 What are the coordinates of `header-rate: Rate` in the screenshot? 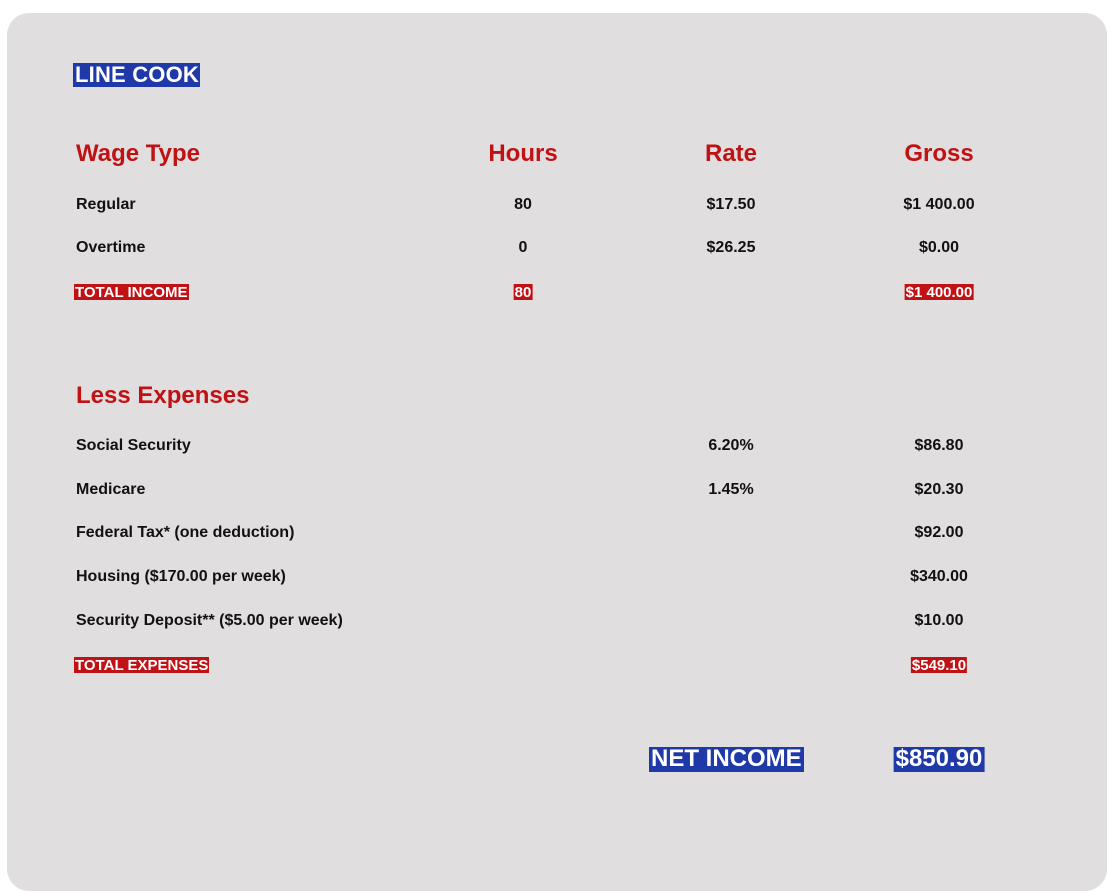 It's located at (731, 153).